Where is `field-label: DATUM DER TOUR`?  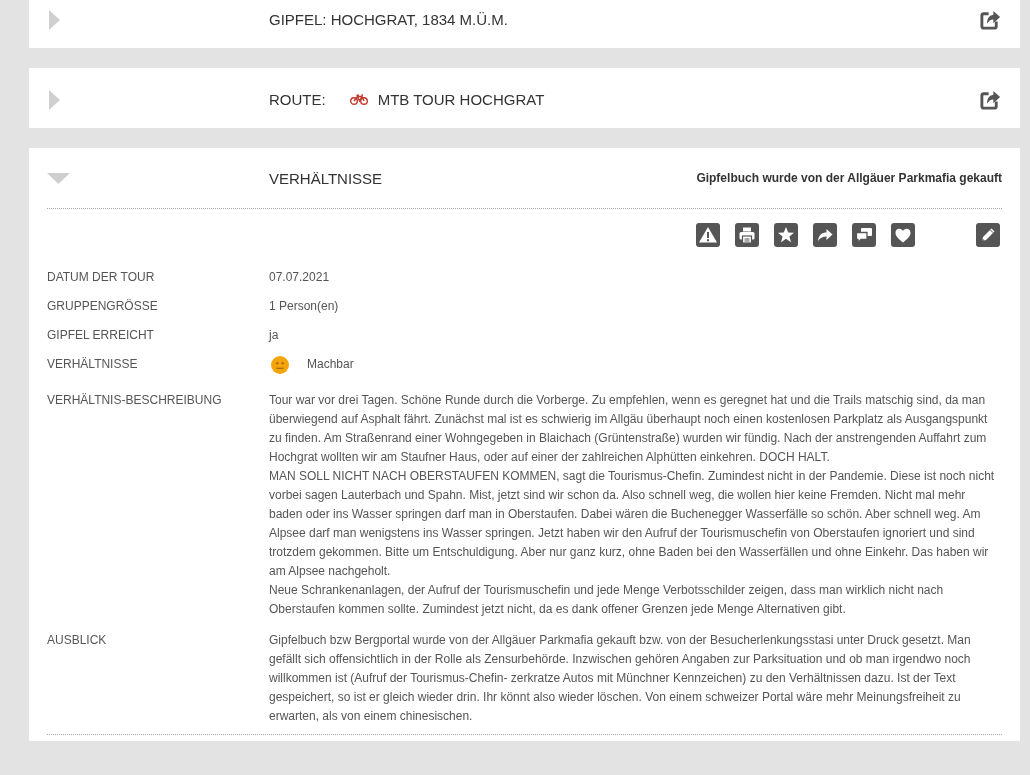 field-label: DATUM DER TOUR is located at coordinates (101, 277).